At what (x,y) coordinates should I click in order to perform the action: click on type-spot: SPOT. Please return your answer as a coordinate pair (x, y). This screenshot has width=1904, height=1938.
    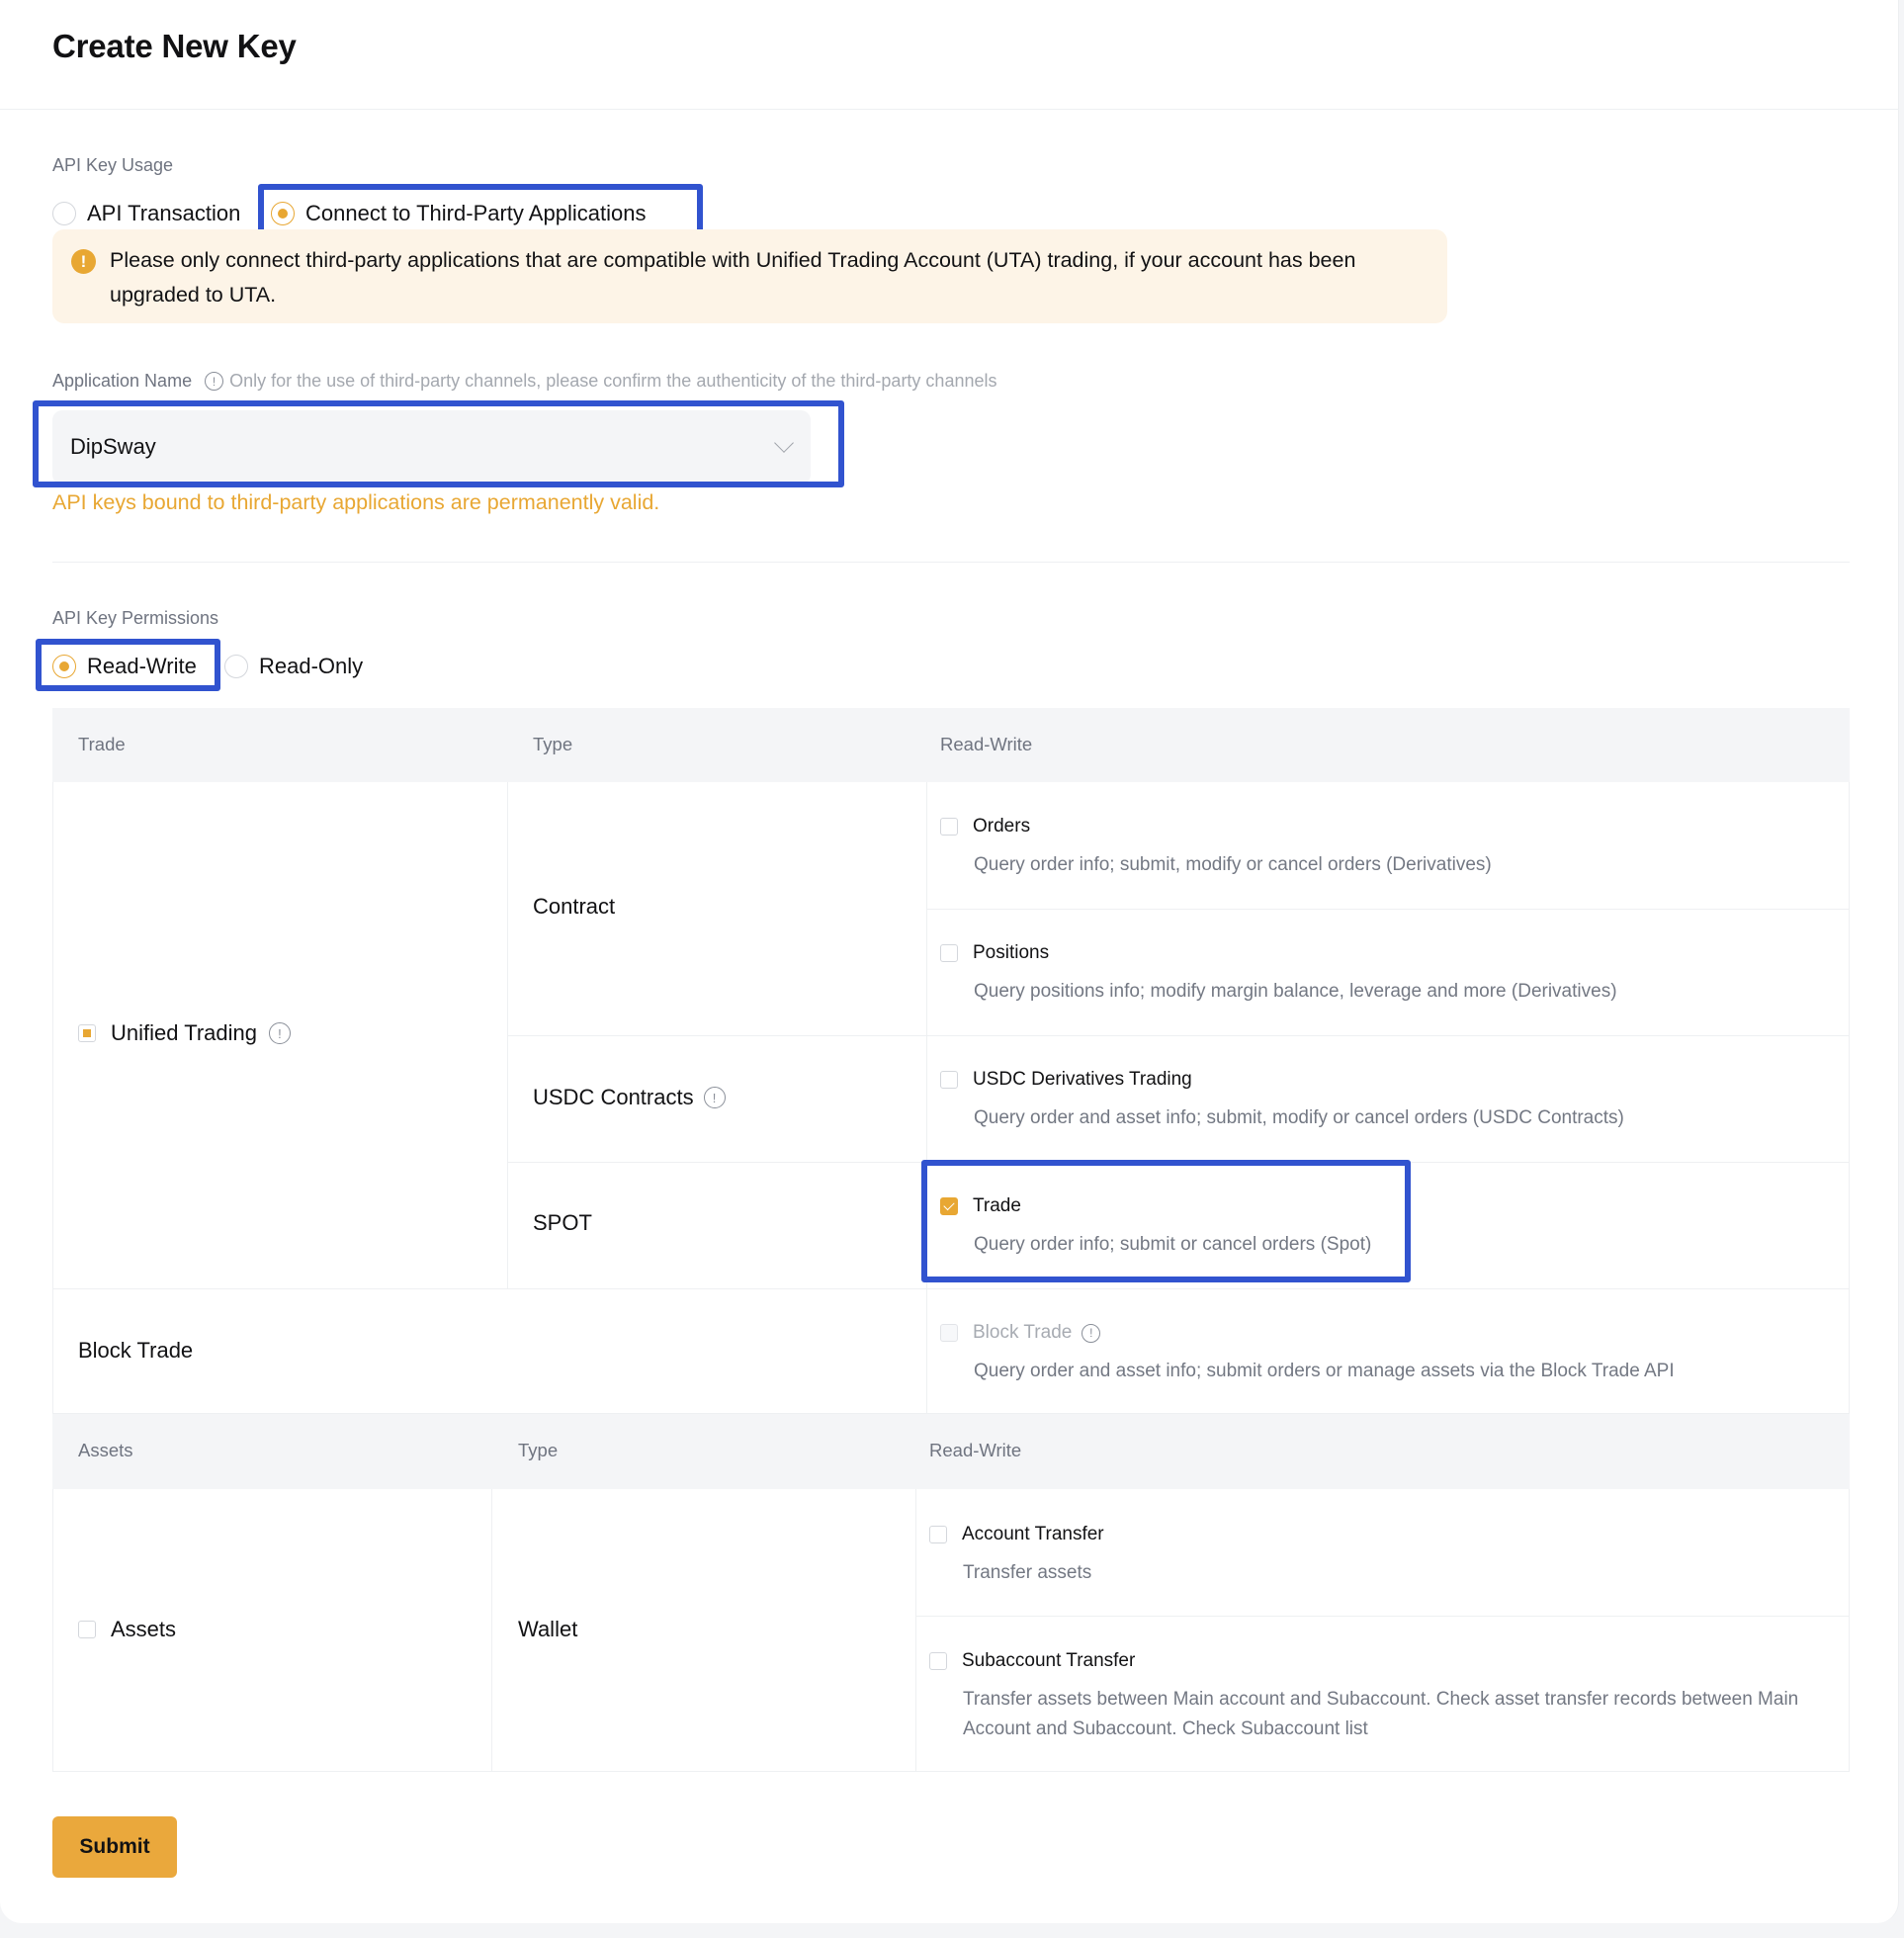
    Looking at the image, I should click on (562, 1222).